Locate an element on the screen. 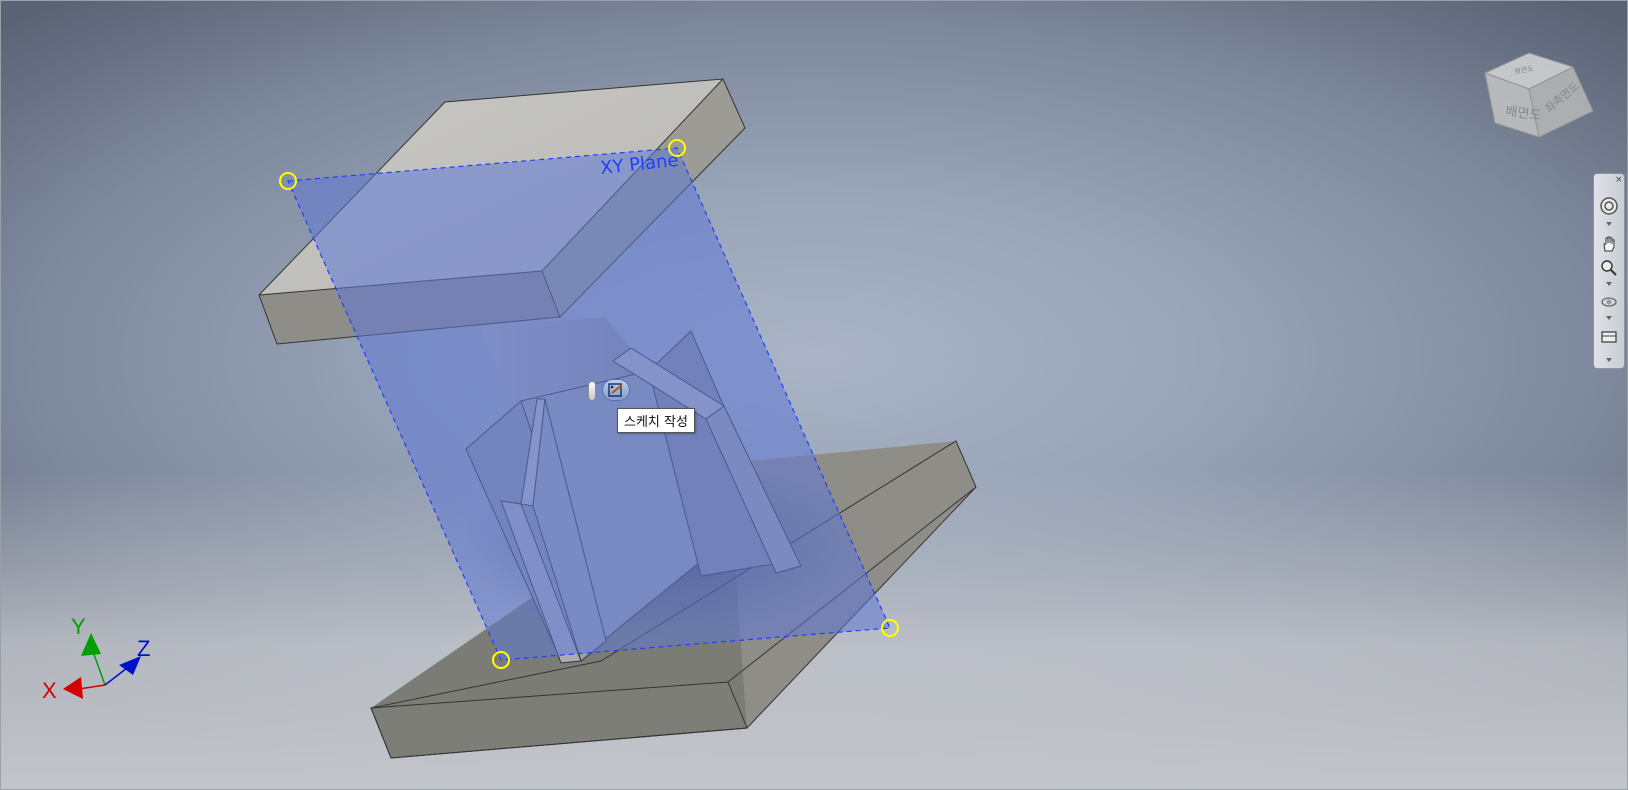 The width and height of the screenshot is (1628, 790). view-cube: 배면도 좌측면도 평면도 is located at coordinates (1538, 95).